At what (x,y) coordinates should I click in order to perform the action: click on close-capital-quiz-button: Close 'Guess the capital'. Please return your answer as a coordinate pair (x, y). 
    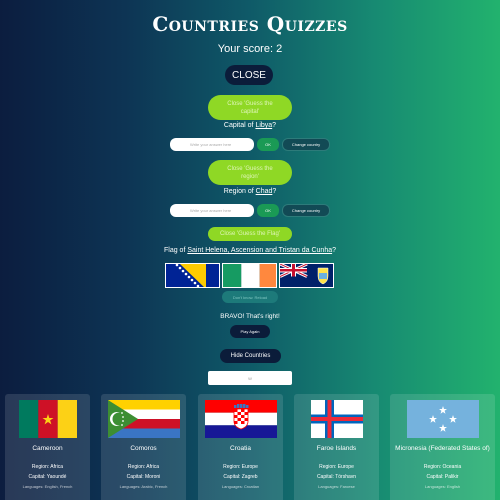
    Looking at the image, I should click on (250, 107).